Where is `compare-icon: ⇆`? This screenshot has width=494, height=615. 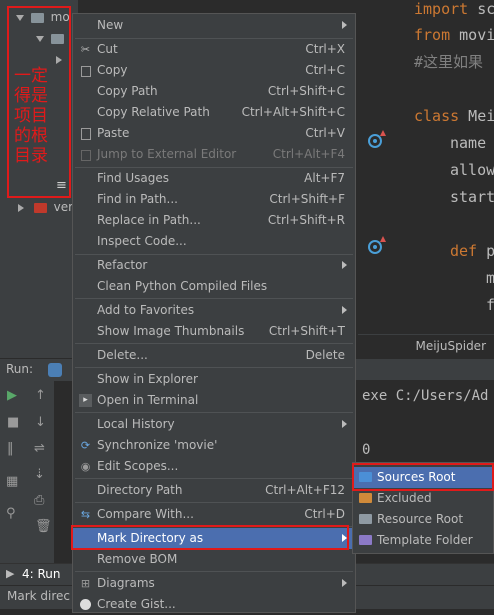
compare-icon: ⇆ is located at coordinates (85, 514).